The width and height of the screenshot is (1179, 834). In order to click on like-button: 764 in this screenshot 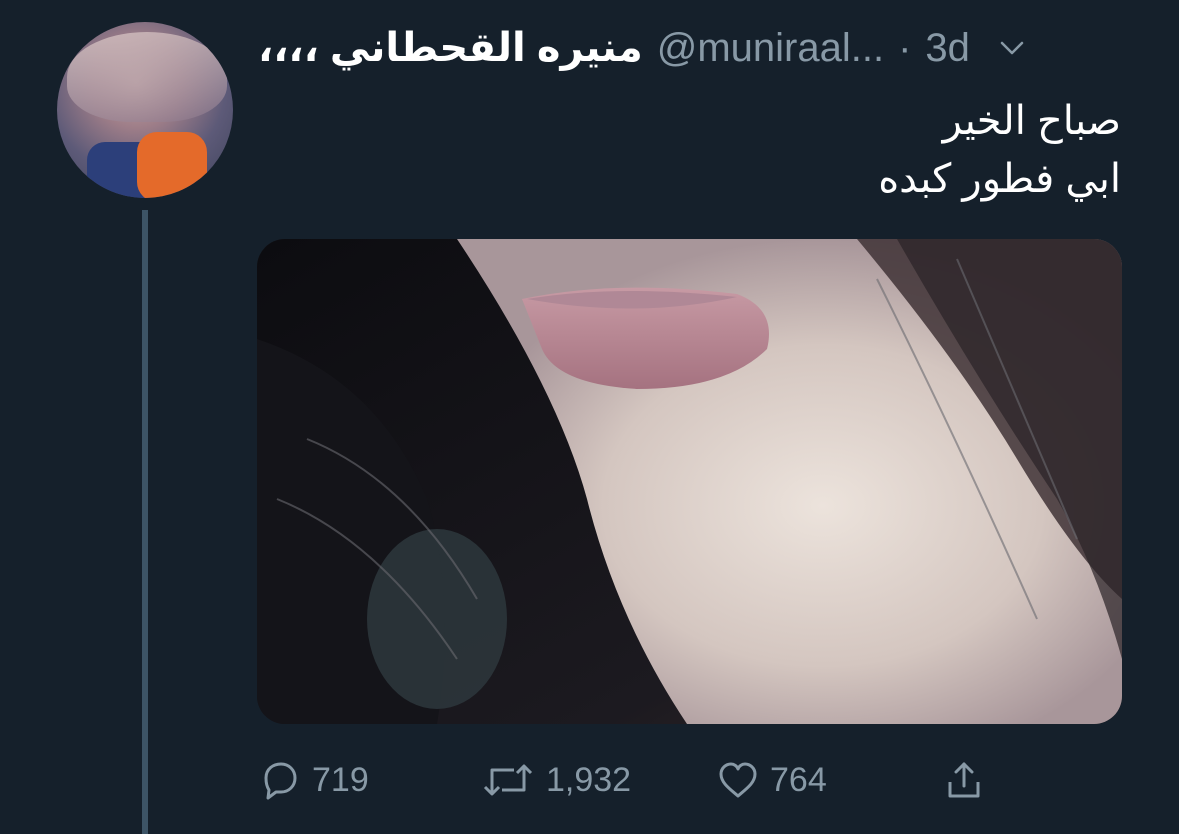, I will do `click(771, 780)`.